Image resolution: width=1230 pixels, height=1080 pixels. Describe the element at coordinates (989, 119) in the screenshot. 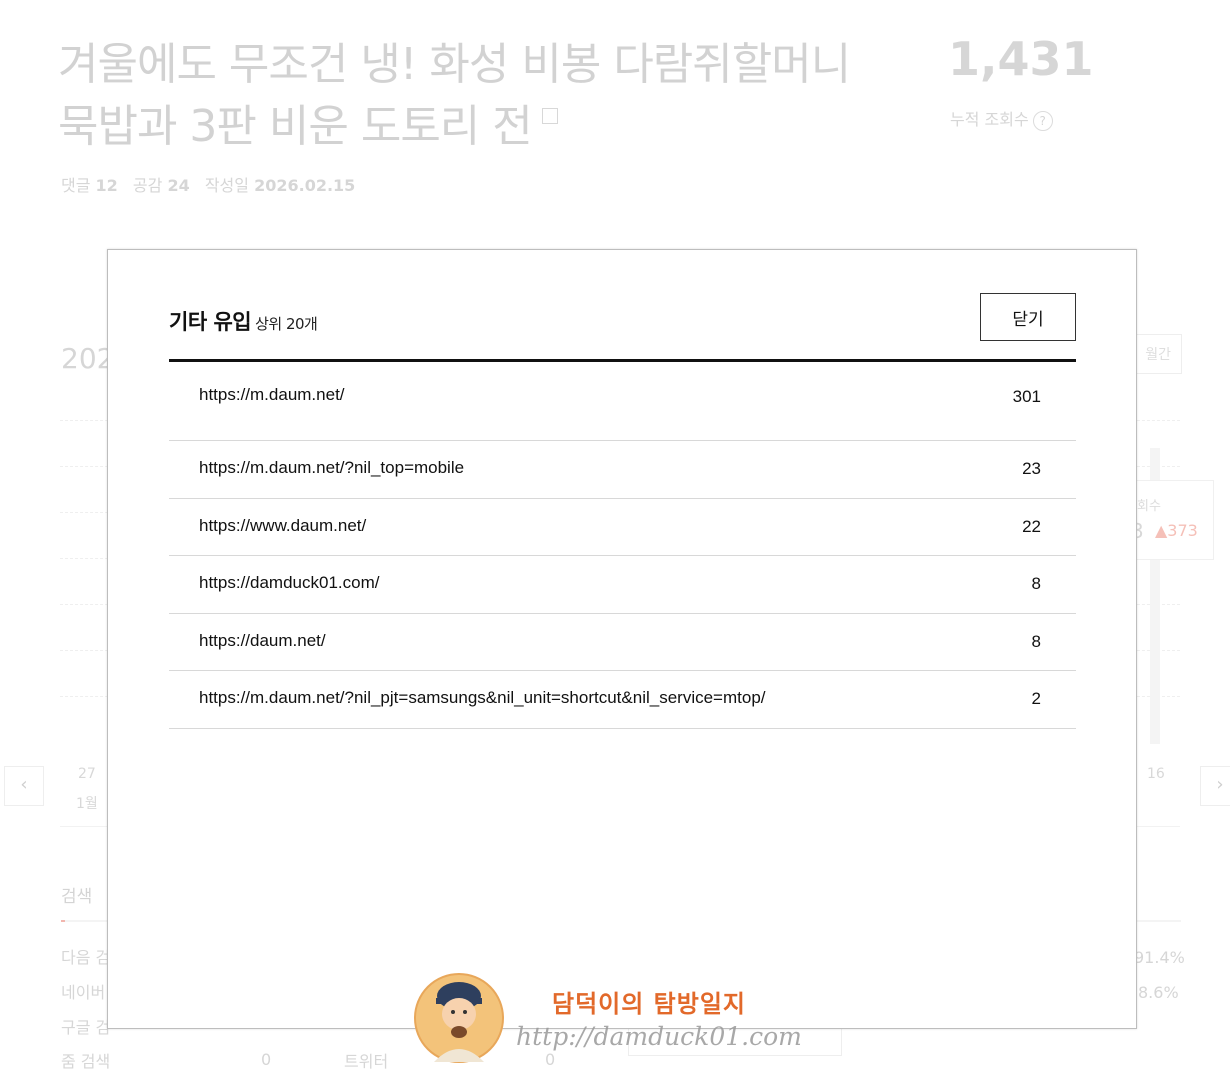

I see `total-views-label-text: 누적 조회수` at that location.